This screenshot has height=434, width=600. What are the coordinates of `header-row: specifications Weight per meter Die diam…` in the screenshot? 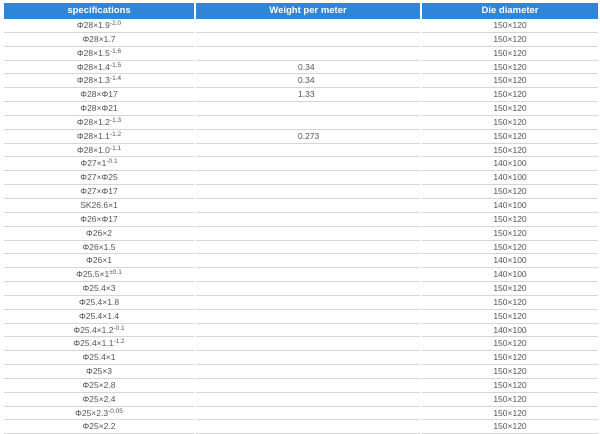 It's located at (301, 11).